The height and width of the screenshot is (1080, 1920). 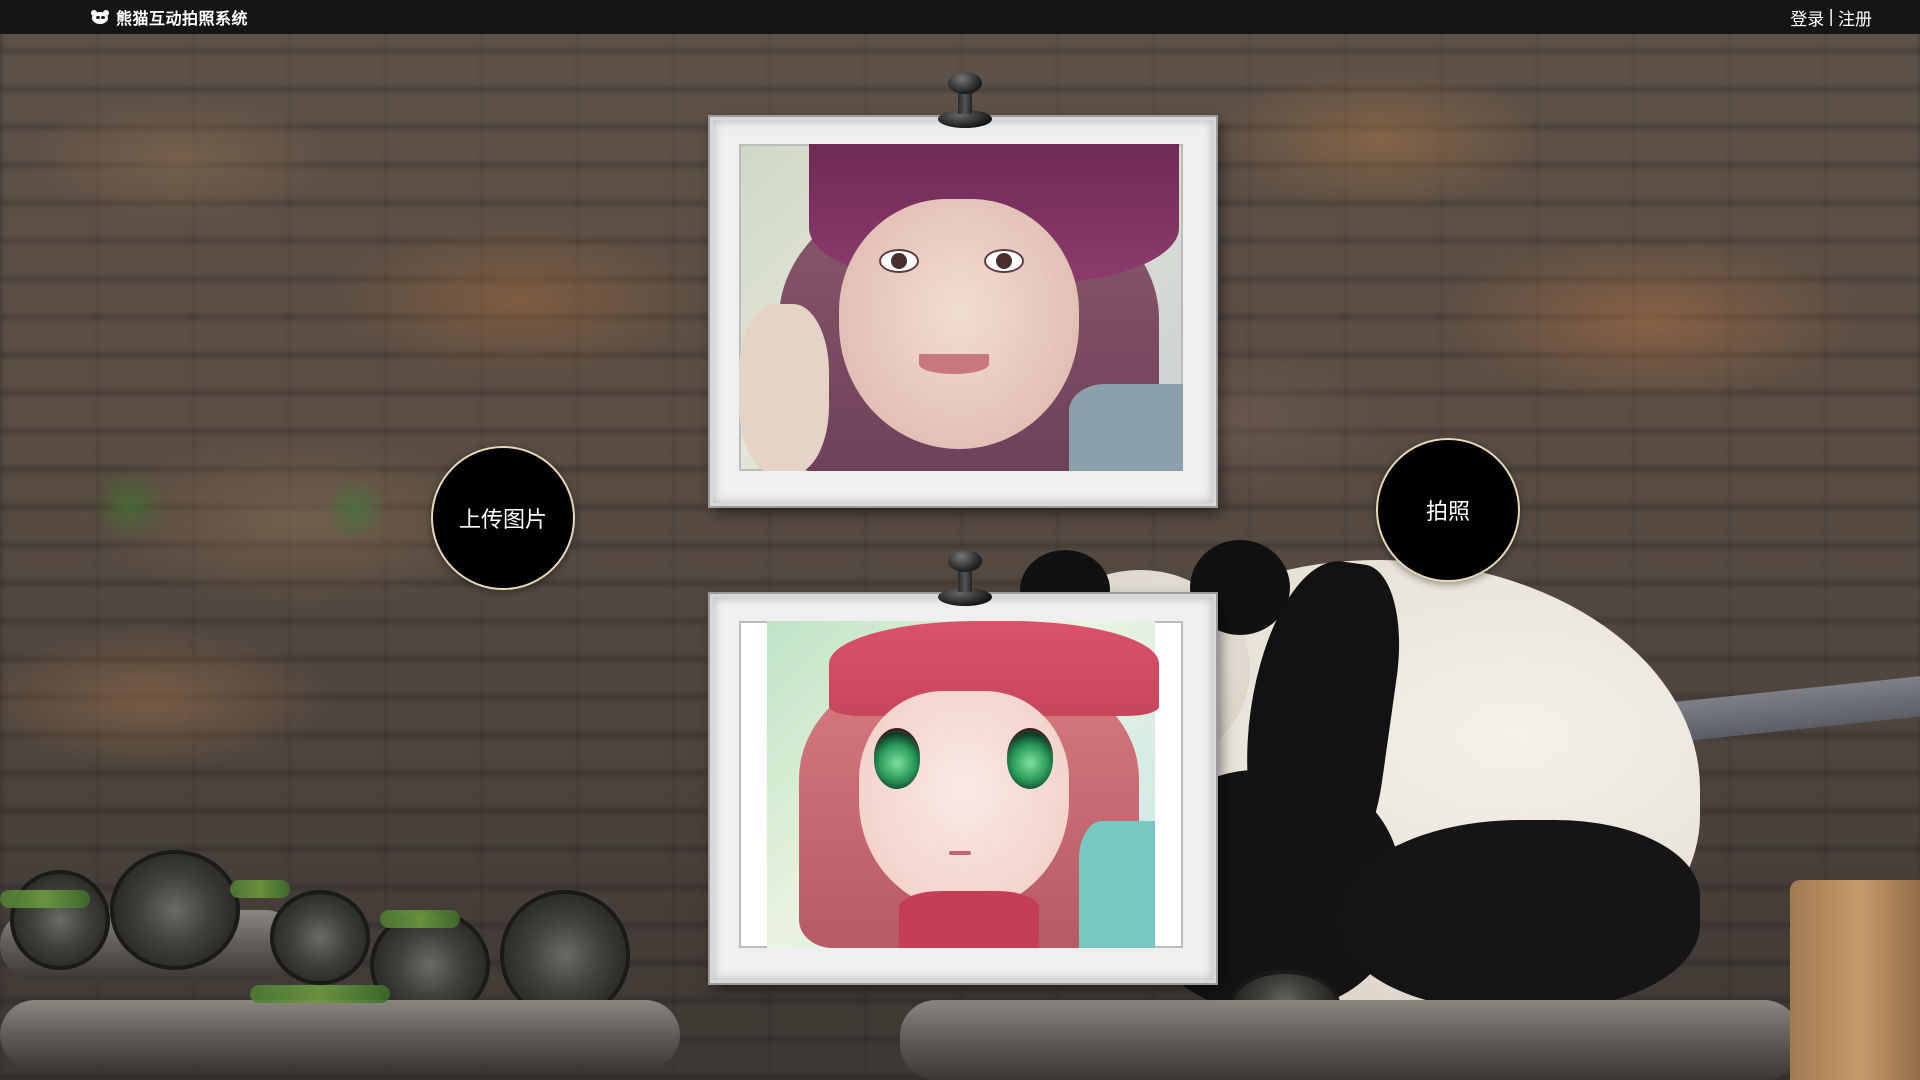 I want to click on auth-links: 登录 | 注册, so click(x=1831, y=17).